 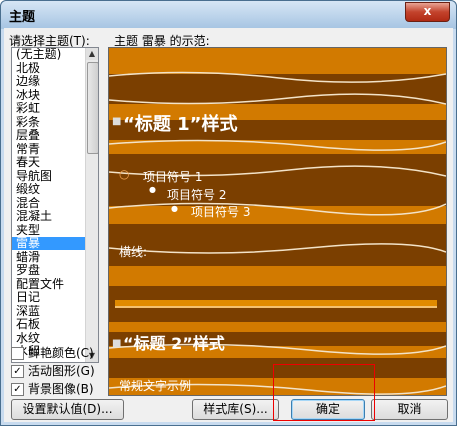 What do you see at coordinates (155, 386) in the screenshot?
I see `preview-normal-text: 常规文字示例` at bounding box center [155, 386].